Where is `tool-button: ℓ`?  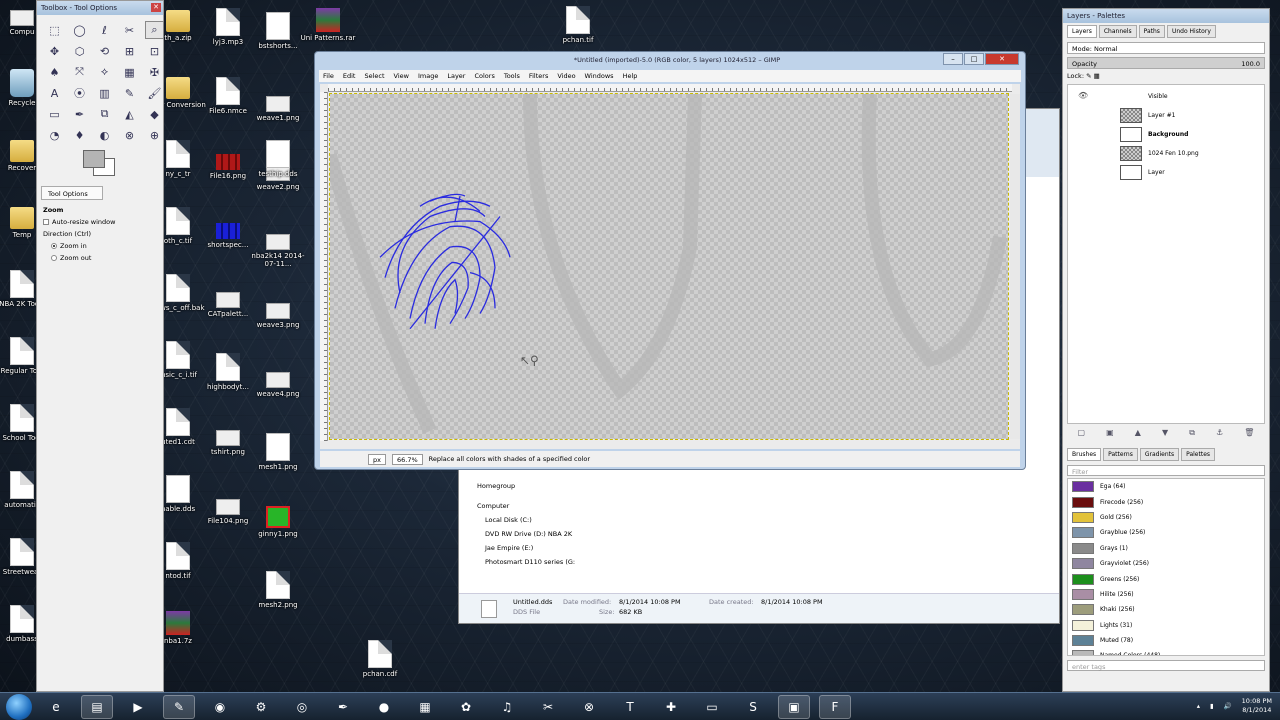 tool-button: ℓ is located at coordinates (104, 30).